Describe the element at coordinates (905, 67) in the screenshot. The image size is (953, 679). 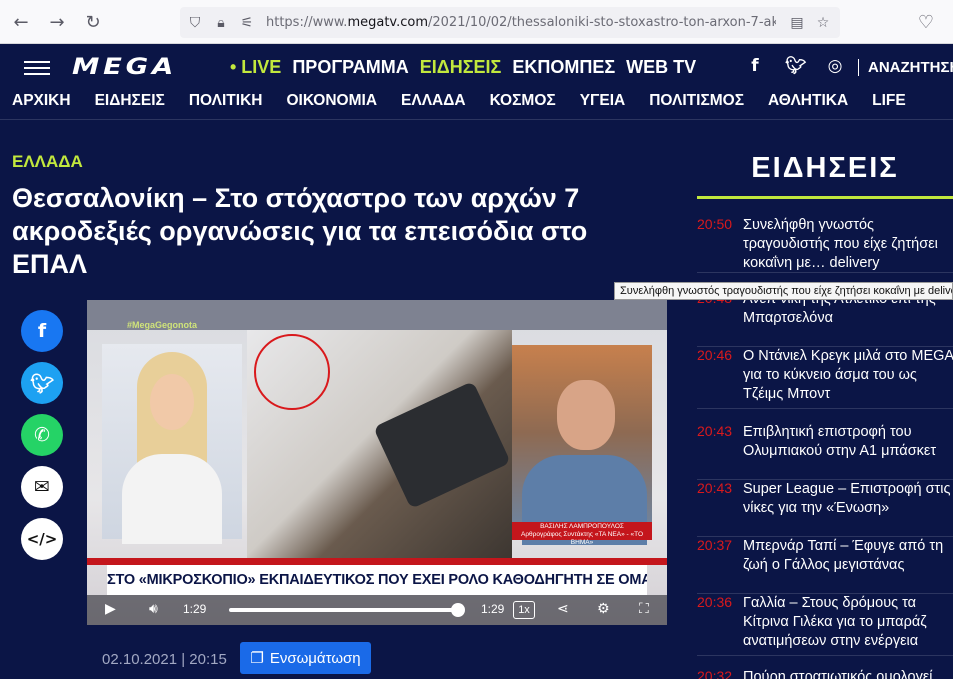
I see `search-link: ΑΝΑΖΗΤΗΣΗ` at that location.